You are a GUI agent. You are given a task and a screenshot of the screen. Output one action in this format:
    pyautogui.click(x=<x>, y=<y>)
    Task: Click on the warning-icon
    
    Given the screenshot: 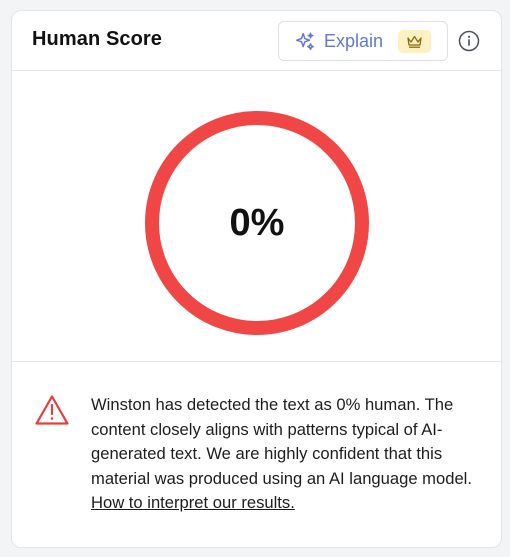 What is the action you would take?
    pyautogui.click(x=52, y=410)
    